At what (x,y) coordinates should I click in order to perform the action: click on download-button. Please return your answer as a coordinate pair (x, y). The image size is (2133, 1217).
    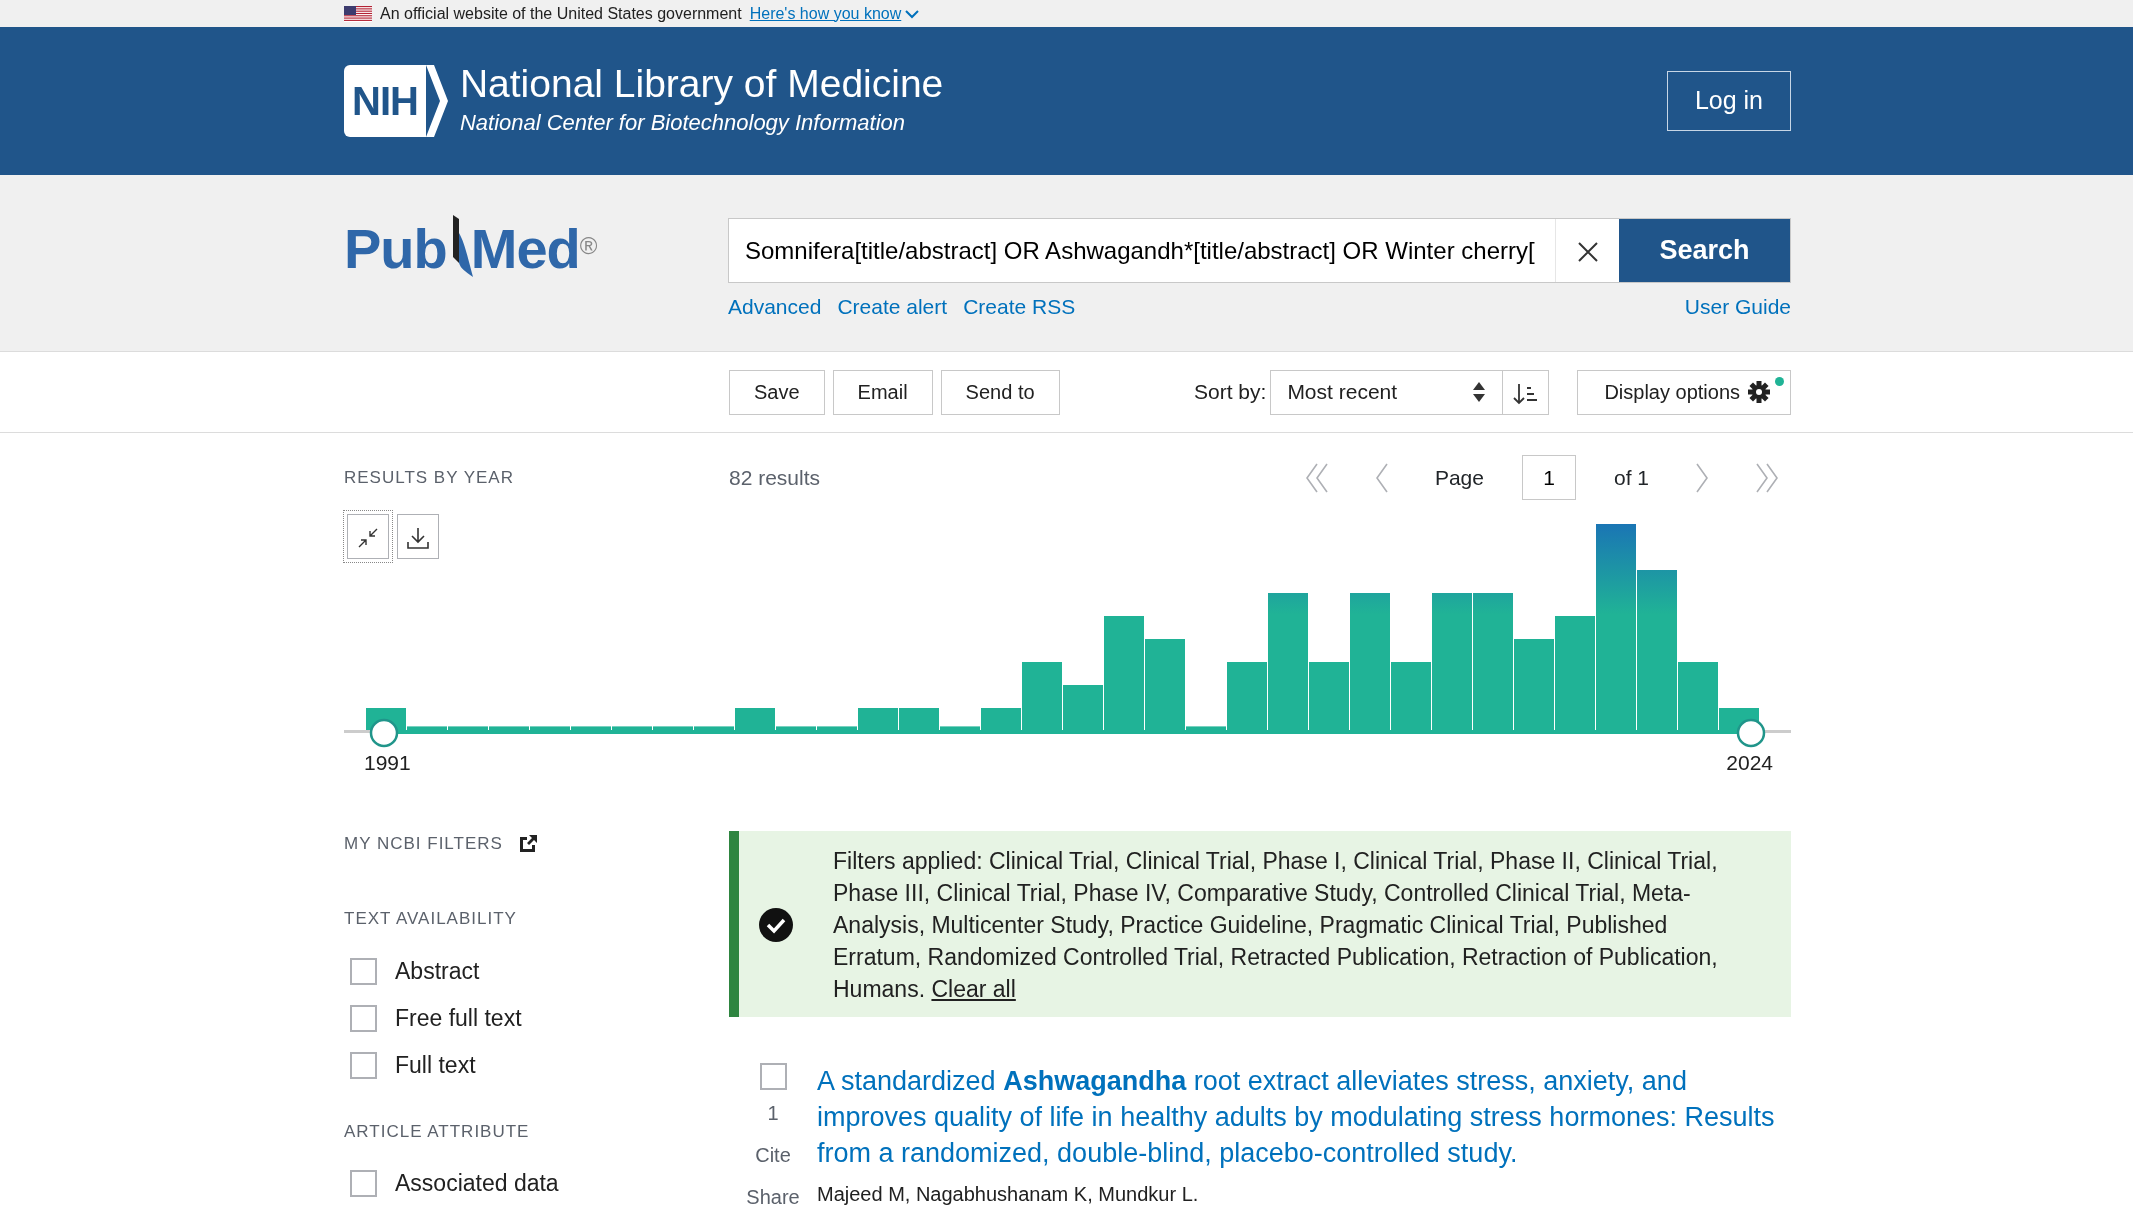
    Looking at the image, I should click on (418, 536).